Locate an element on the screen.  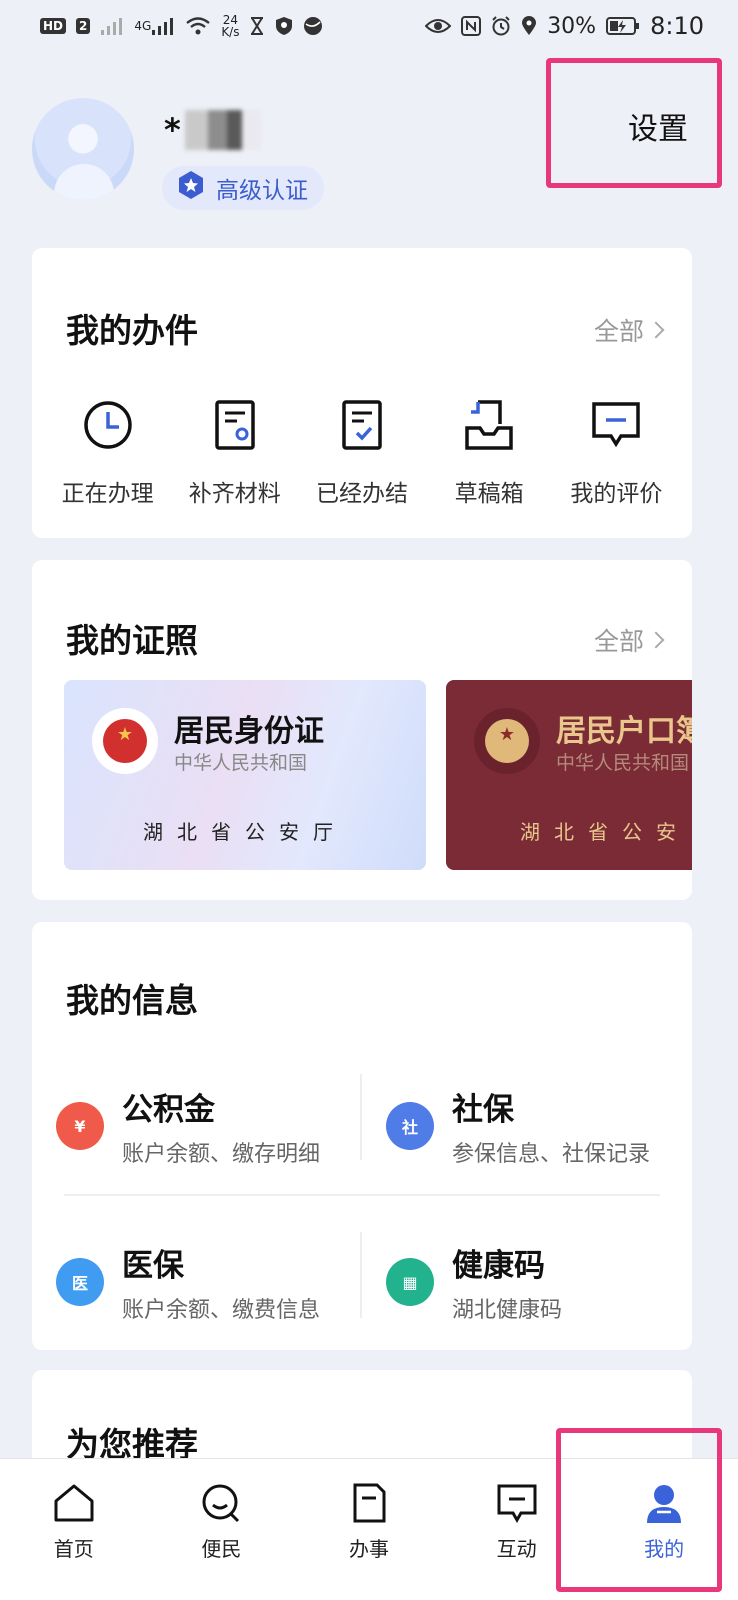
home-icon is located at coordinates (74, 1503).